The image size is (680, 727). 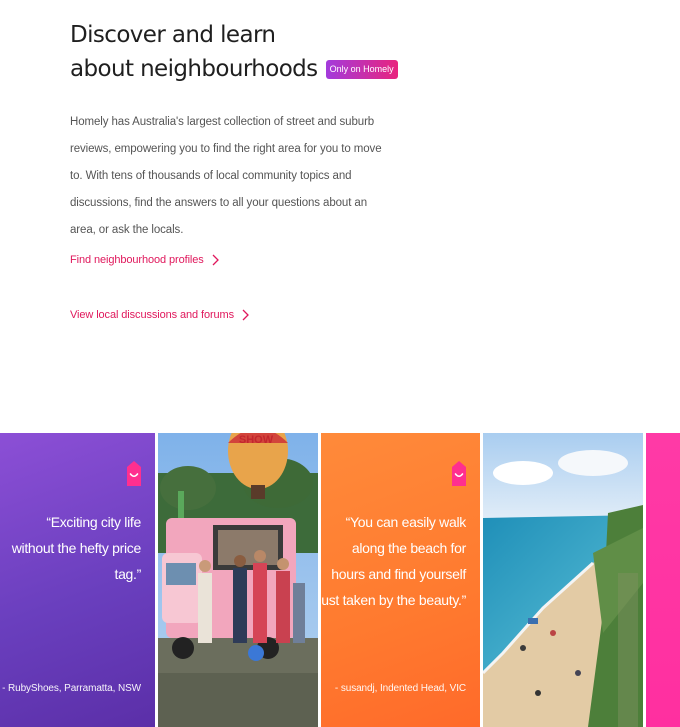 I want to click on view-local-discussions-link: View local discussions and forums, so click(x=160, y=315).